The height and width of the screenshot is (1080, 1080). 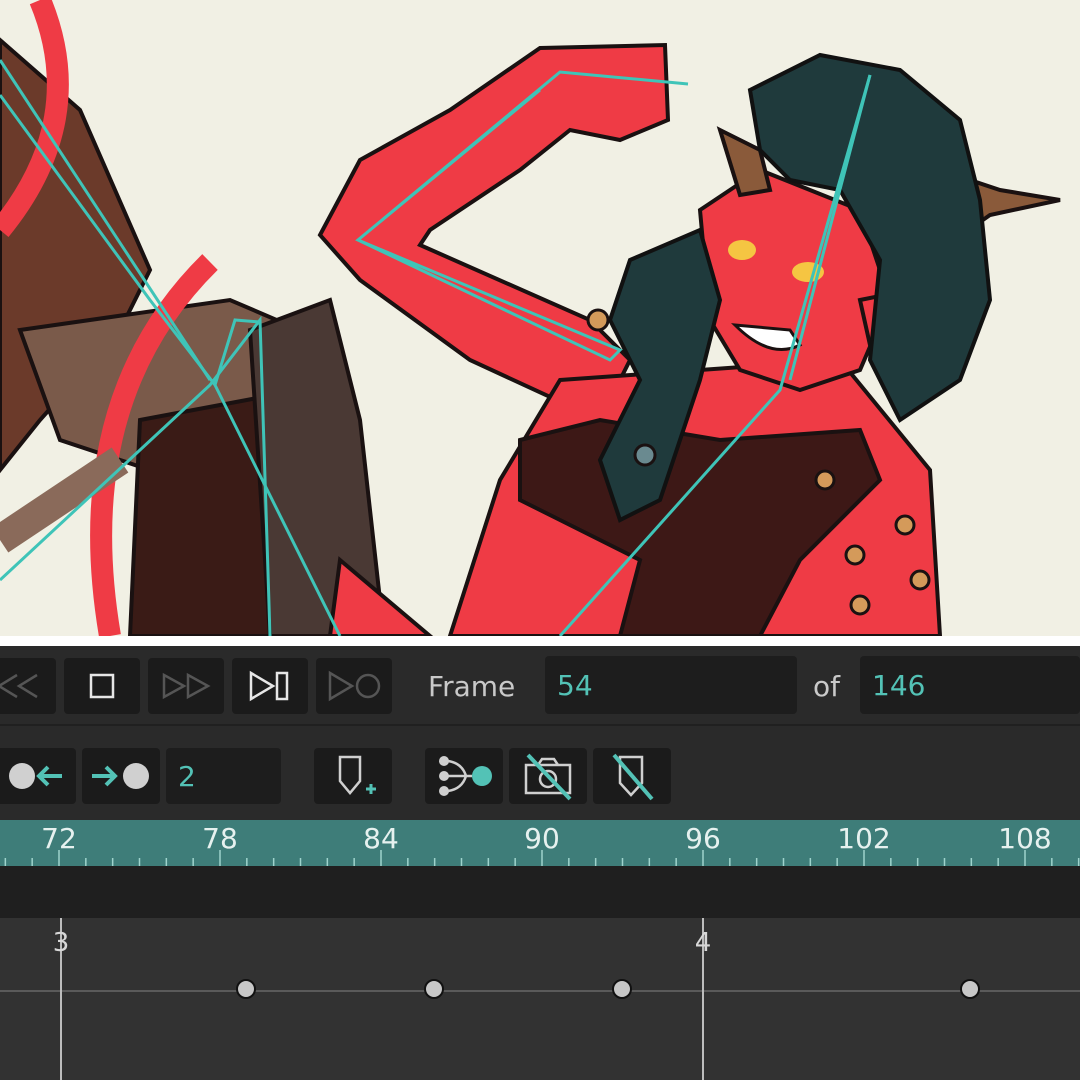 I want to click on step-to-keyframe-icon, so click(x=354, y=686).